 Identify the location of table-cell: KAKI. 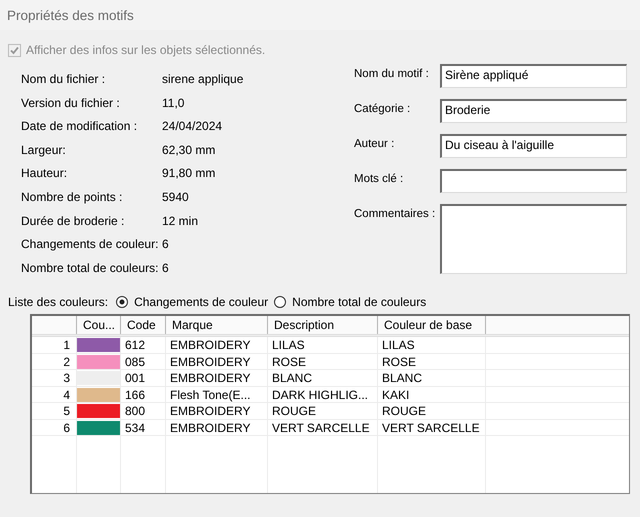
(432, 394).